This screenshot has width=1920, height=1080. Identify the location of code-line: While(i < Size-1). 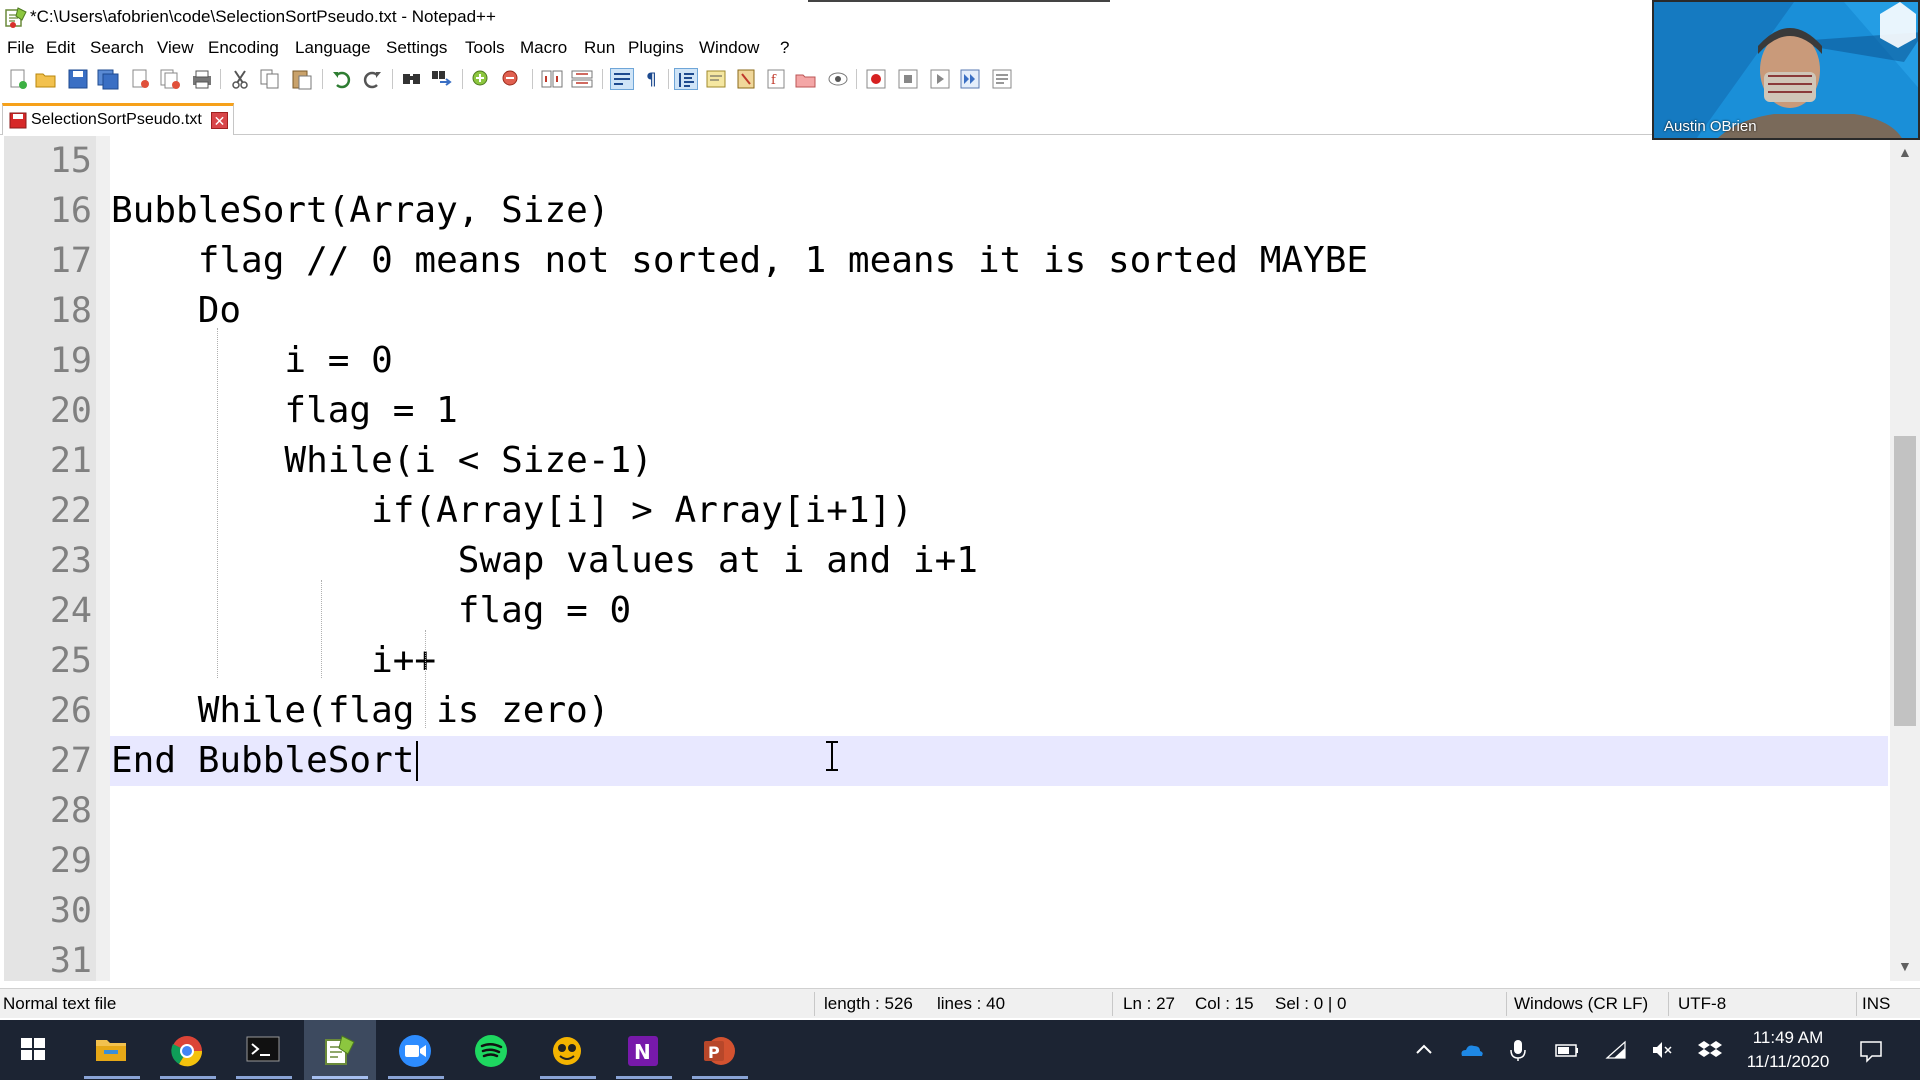
(381, 461).